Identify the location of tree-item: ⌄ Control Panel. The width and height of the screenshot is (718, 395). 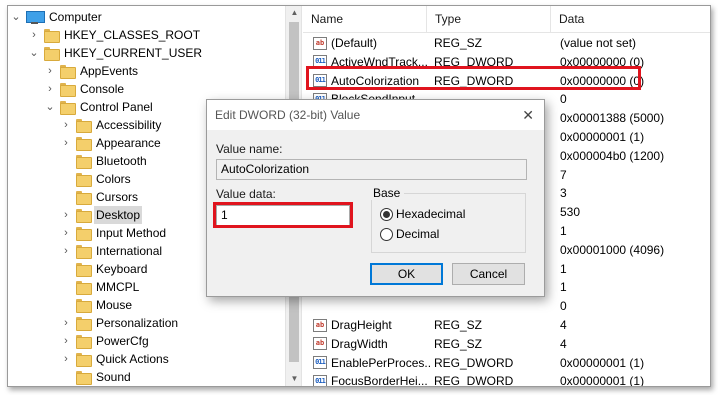
(99, 107).